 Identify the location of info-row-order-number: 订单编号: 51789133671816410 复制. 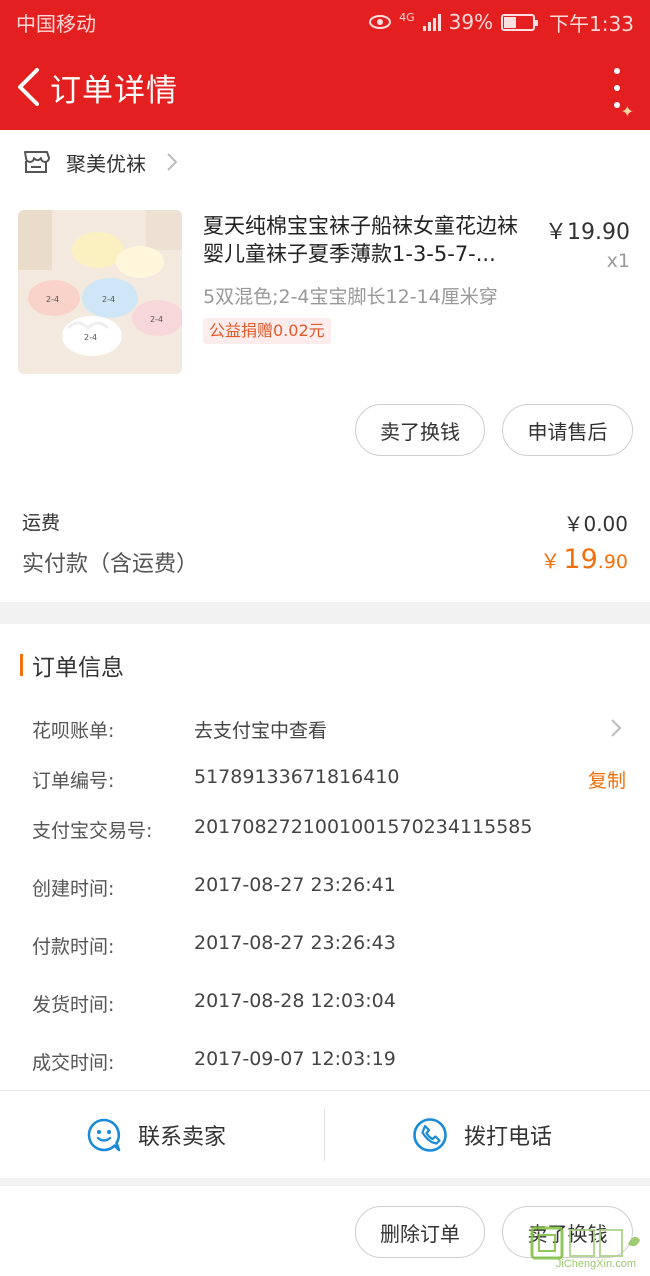
(325, 779).